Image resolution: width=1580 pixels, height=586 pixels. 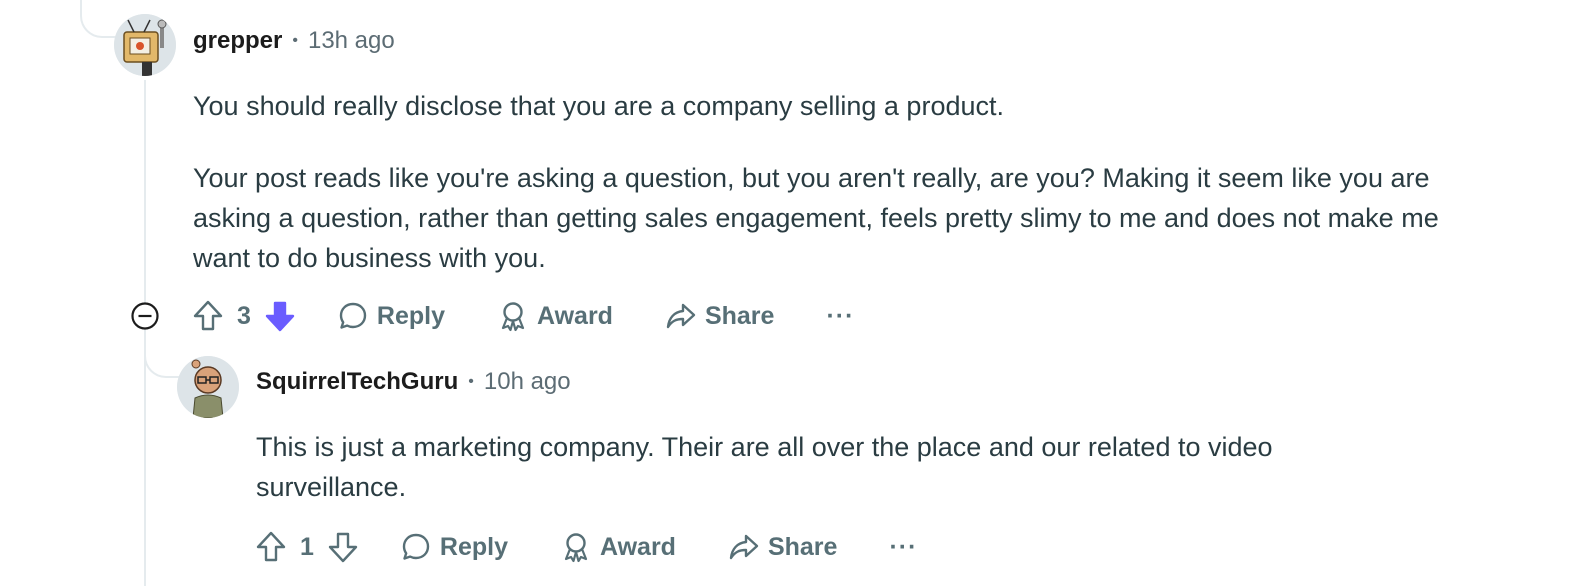 I want to click on downvote-arrow-icon, so click(x=343, y=547).